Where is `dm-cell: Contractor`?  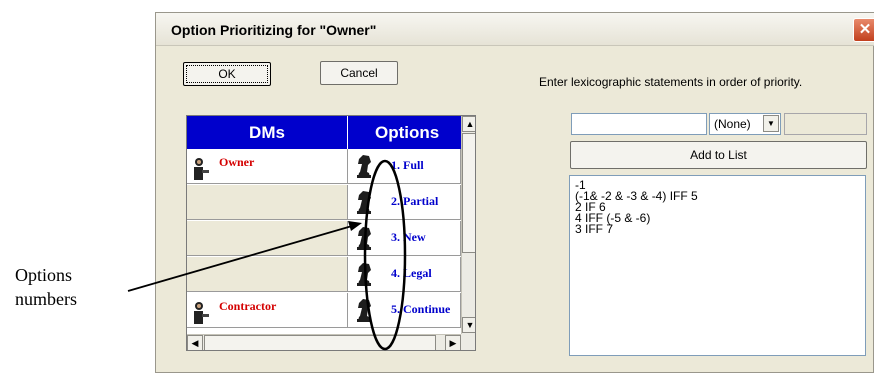
dm-cell: Contractor is located at coordinates (267, 310).